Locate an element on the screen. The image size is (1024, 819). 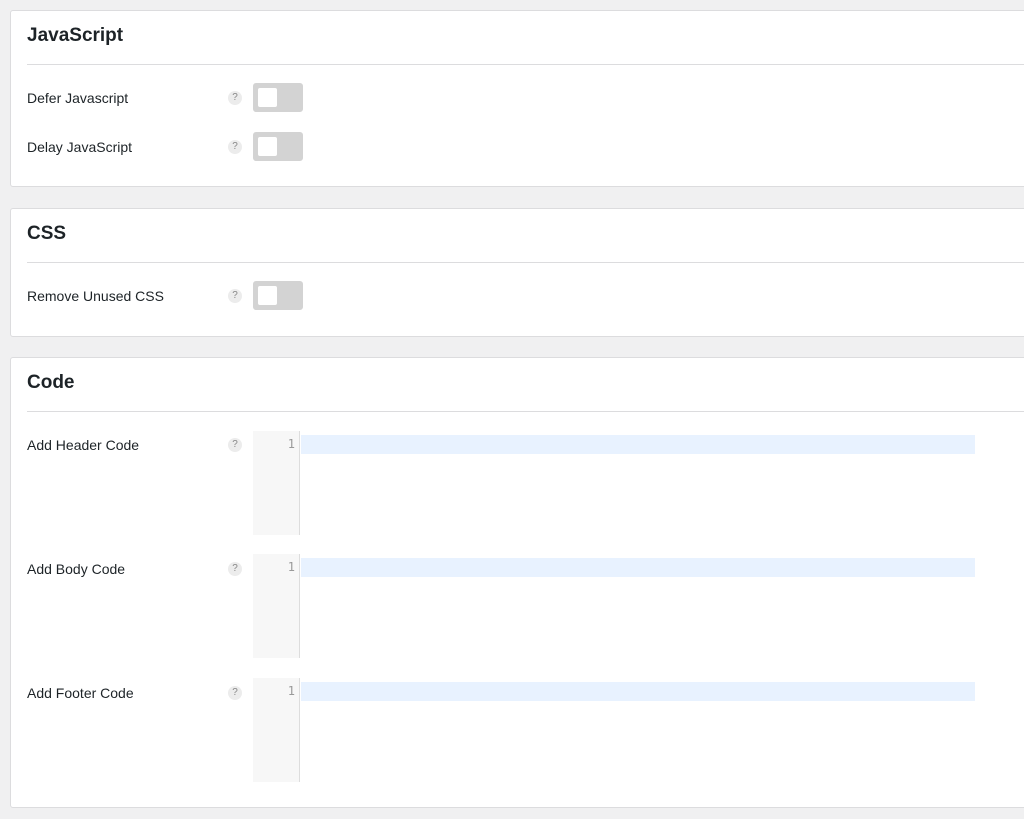
add-body-code-label: Add Body Code is located at coordinates (76, 569).